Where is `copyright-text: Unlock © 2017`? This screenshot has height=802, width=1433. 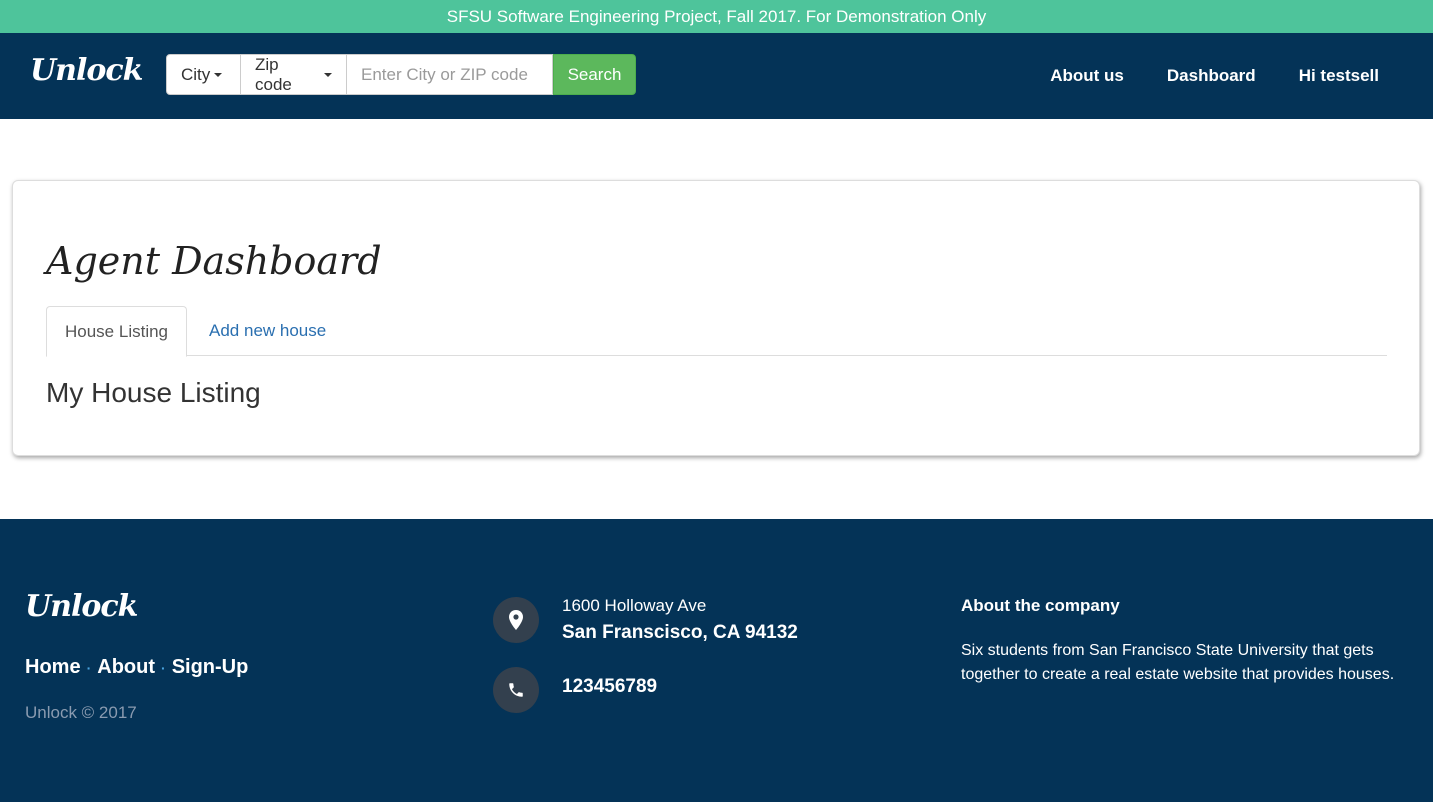
copyright-text: Unlock © 2017 is located at coordinates (81, 712).